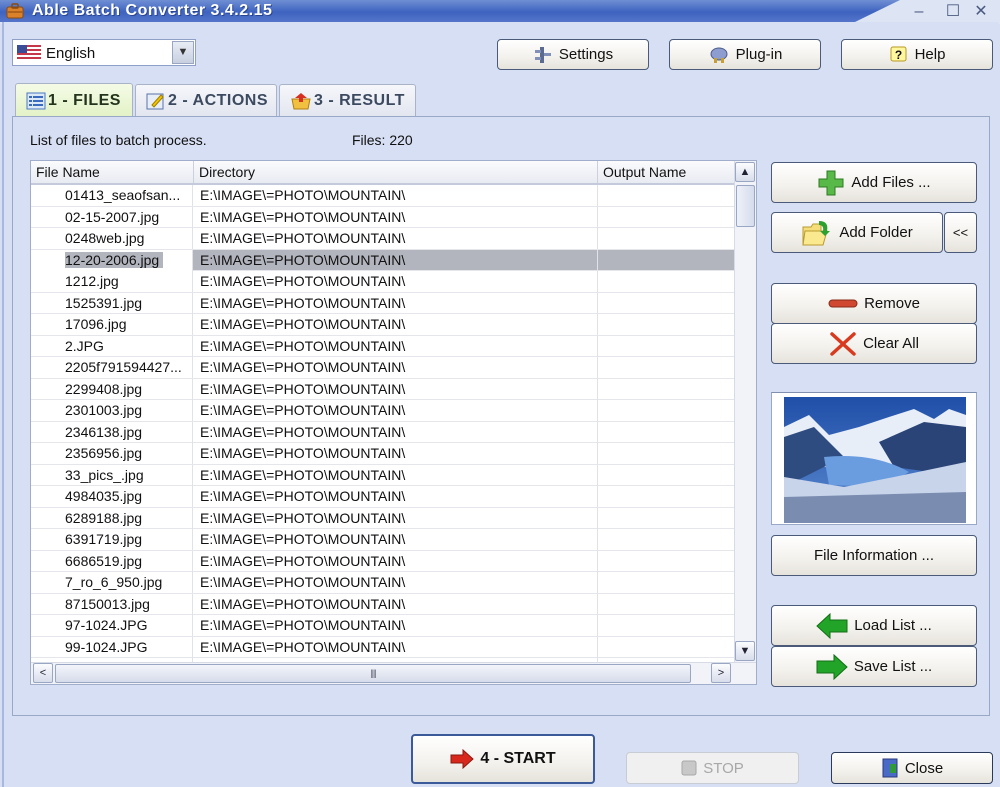  Describe the element at coordinates (396, 172) in the screenshot. I see `column-header-directory: Directory` at that location.